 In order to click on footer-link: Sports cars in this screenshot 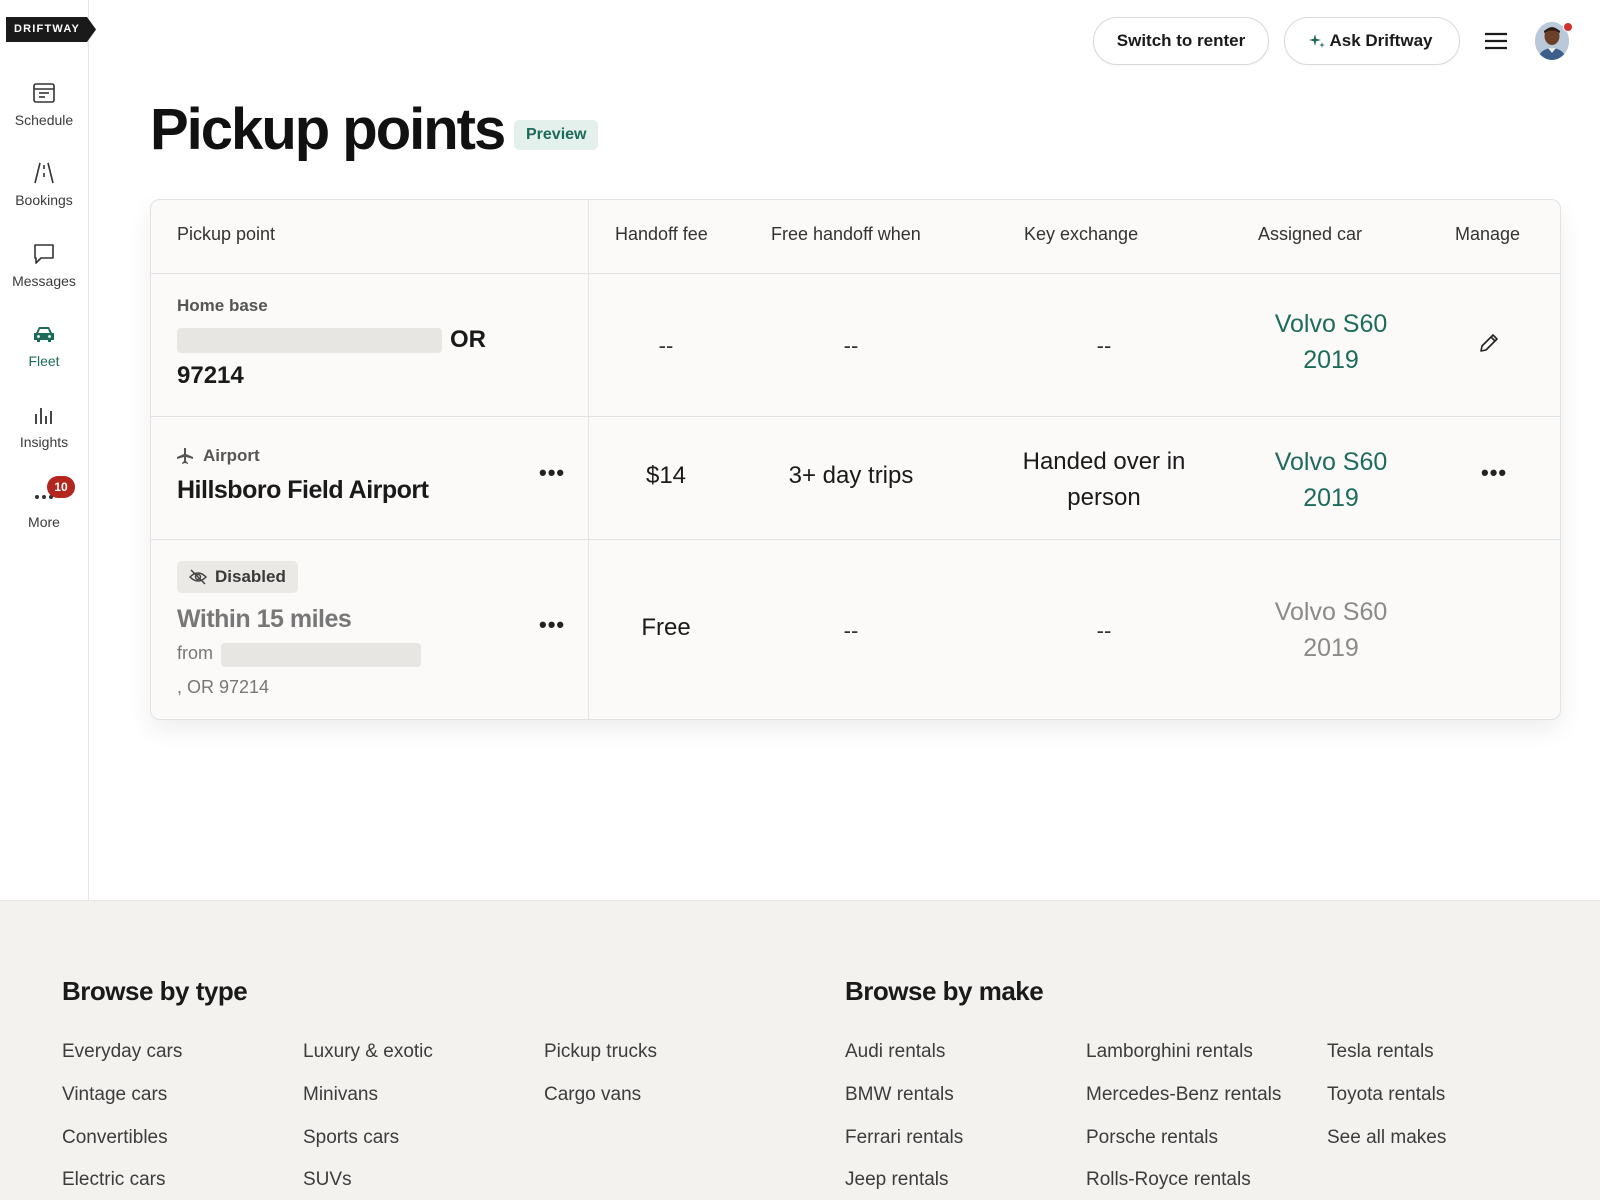, I will do `click(351, 1138)`.